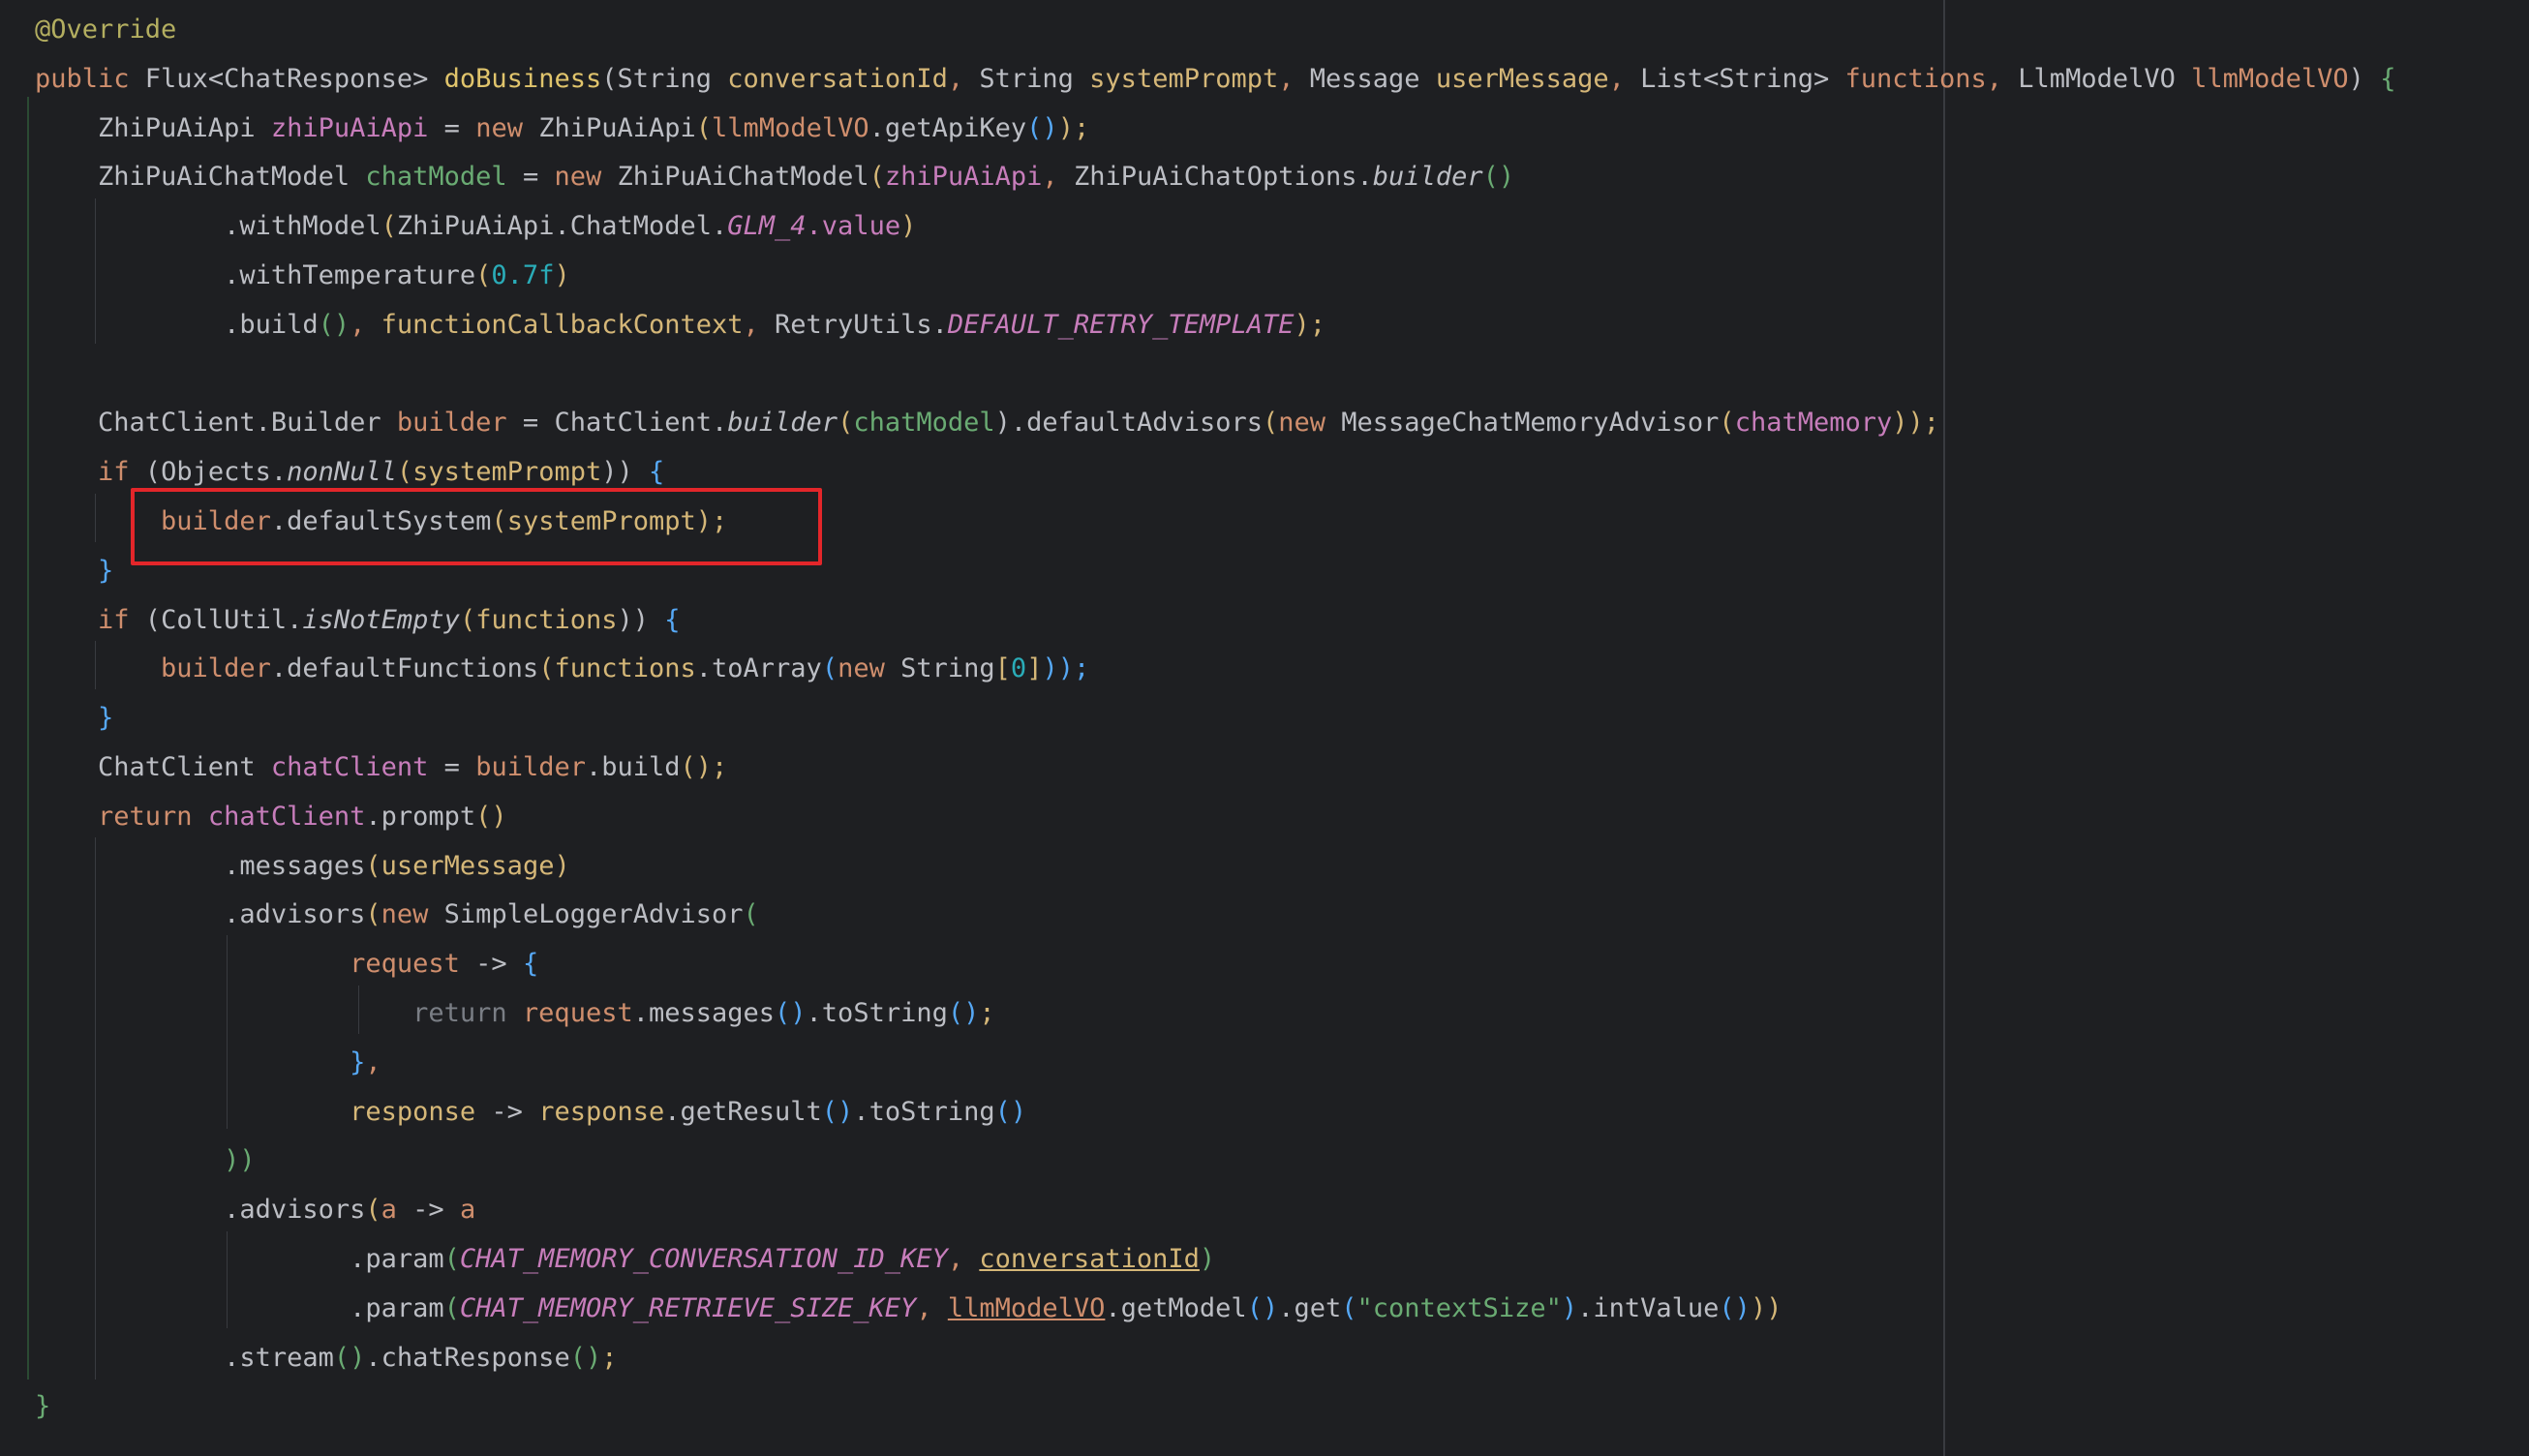 This screenshot has height=1456, width=2529. I want to click on code-line: .advisors(new SimpleLoggerAdvisor(, so click(397, 915).